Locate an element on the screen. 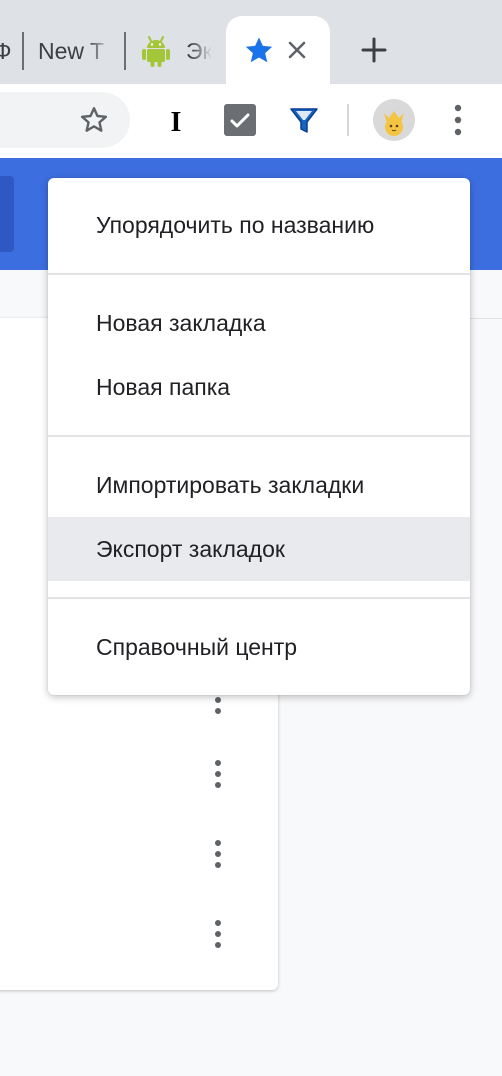  funnel-icon is located at coordinates (304, 120).